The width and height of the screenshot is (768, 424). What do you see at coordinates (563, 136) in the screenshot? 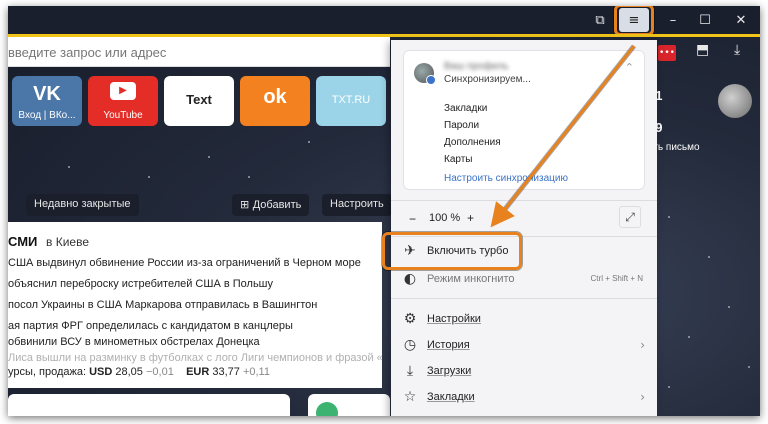
I see `annotation-arrow` at bounding box center [563, 136].